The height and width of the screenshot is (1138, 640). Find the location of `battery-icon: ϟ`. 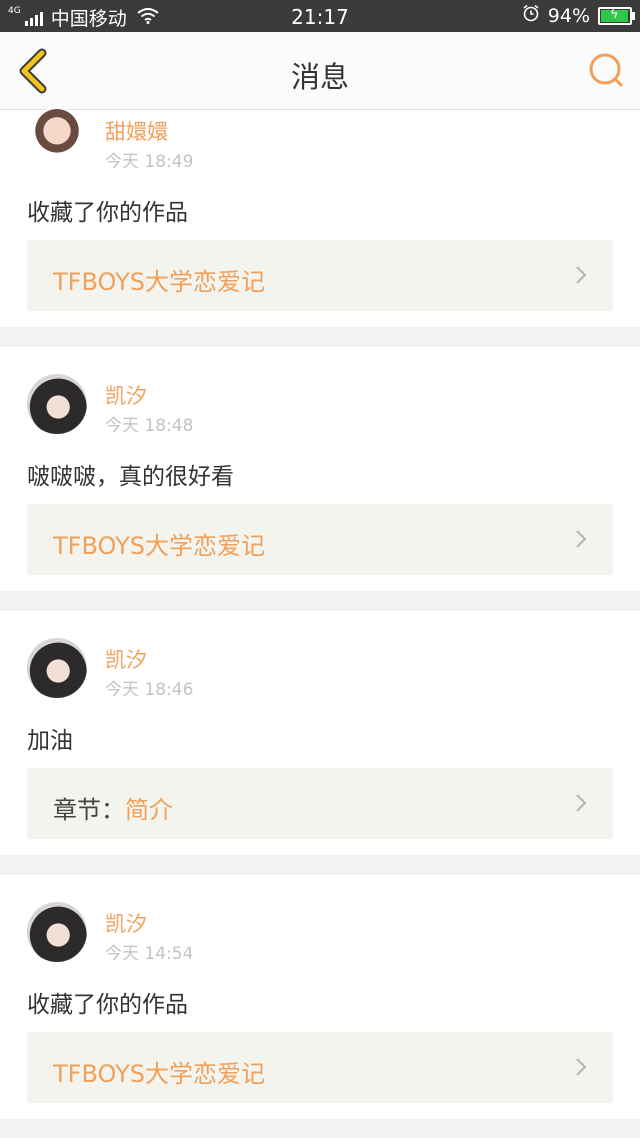

battery-icon: ϟ is located at coordinates (616, 15).